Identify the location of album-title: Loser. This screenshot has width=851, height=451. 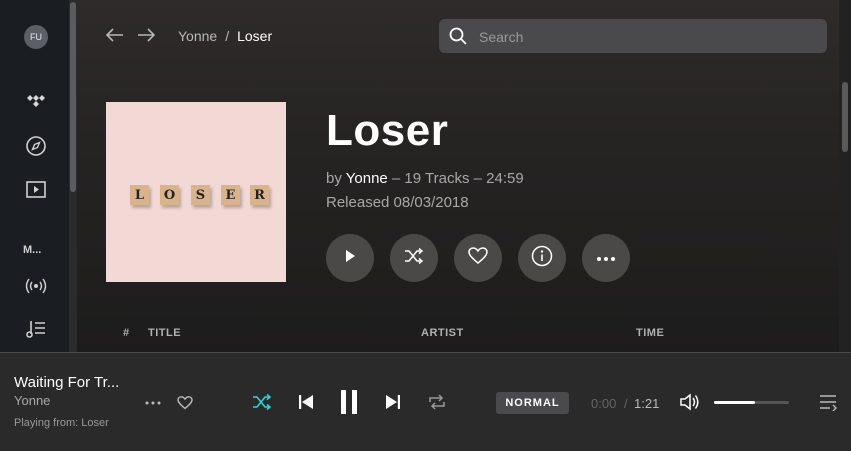
(387, 130).